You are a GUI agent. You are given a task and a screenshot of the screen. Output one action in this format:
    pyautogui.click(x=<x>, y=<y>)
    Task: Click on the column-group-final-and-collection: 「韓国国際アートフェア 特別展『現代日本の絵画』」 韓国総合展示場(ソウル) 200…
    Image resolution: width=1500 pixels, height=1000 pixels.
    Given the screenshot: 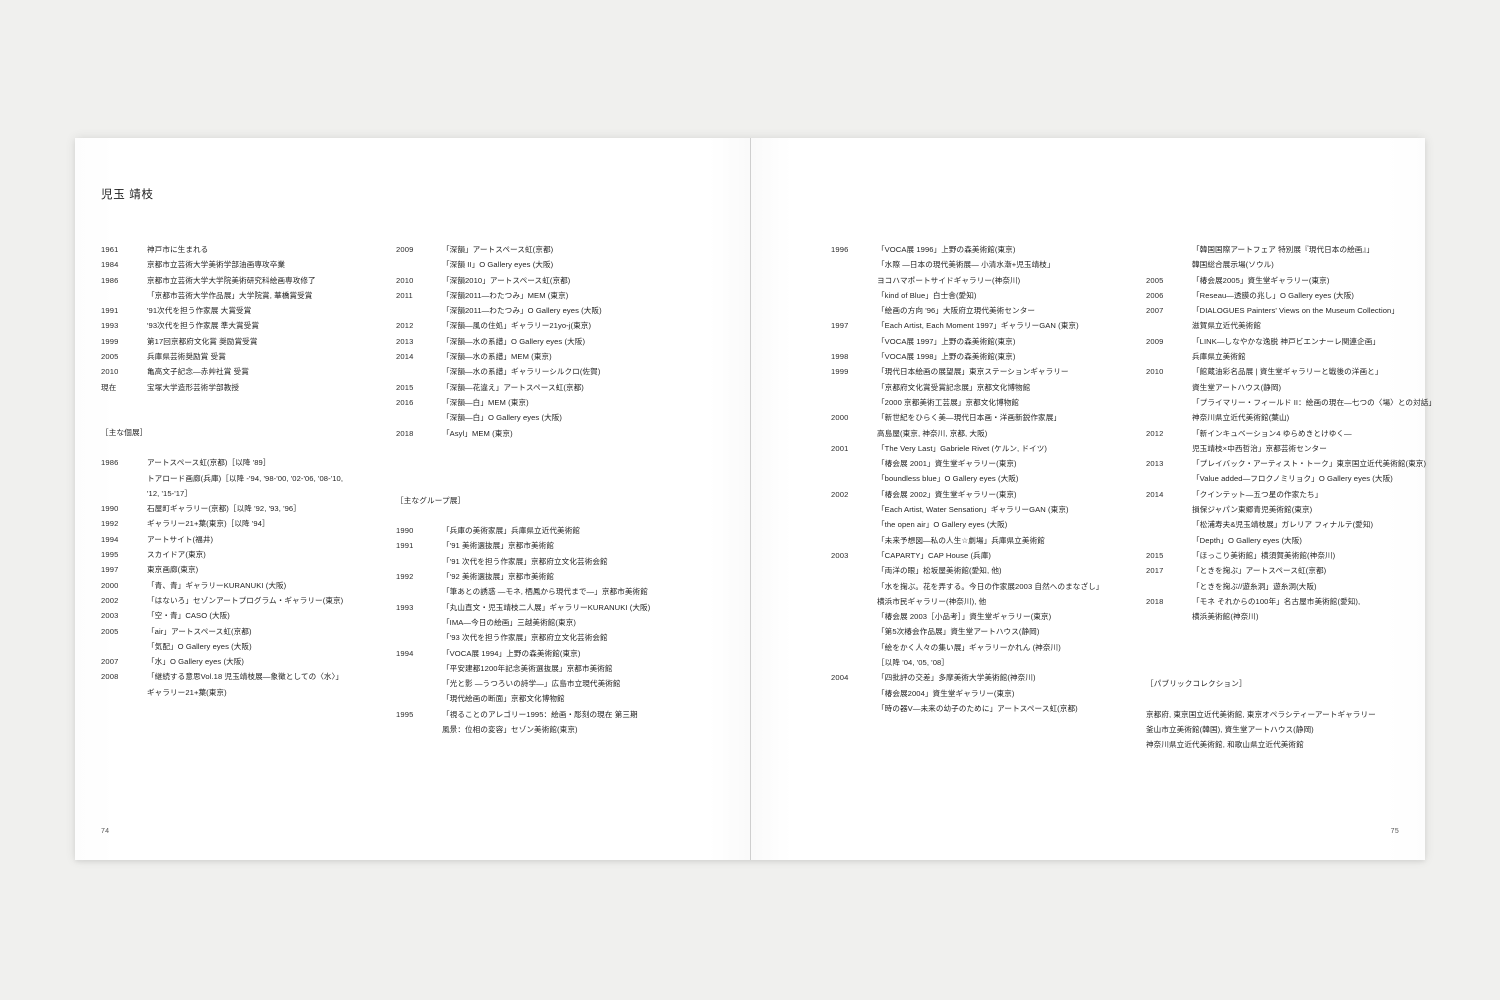 What is the action you would take?
    pyautogui.click(x=1291, y=497)
    